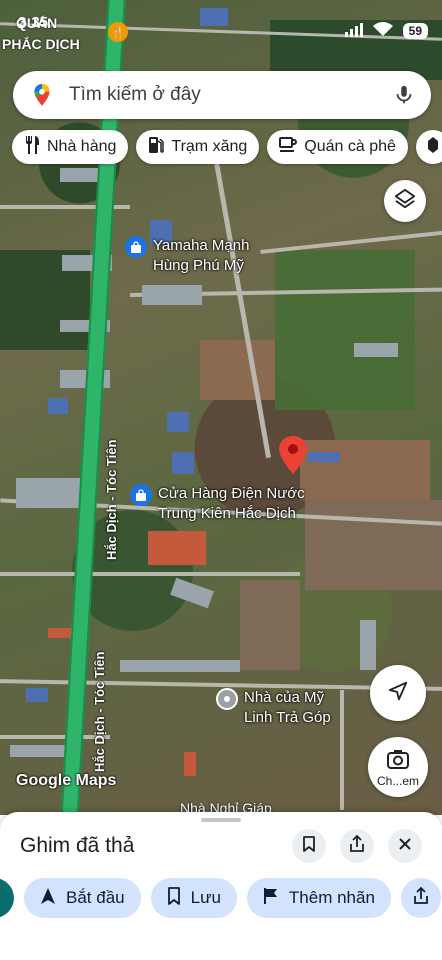 This screenshot has width=442, height=960. What do you see at coordinates (66, 780) in the screenshot?
I see `google-maps-logo: Google Maps` at bounding box center [66, 780].